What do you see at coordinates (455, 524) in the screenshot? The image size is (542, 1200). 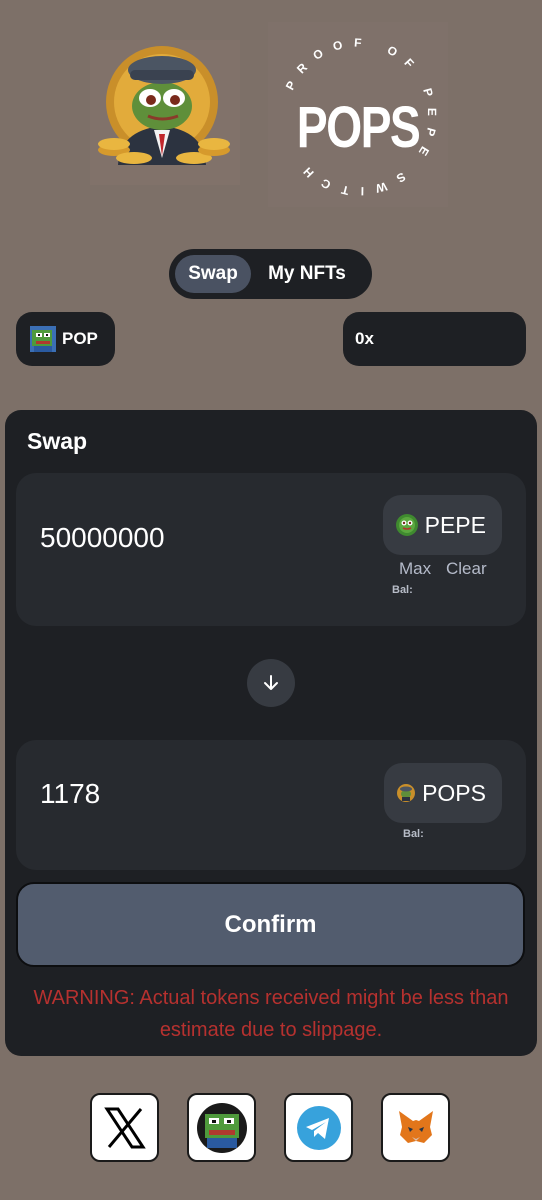 I see `from-token-label: PEPE` at bounding box center [455, 524].